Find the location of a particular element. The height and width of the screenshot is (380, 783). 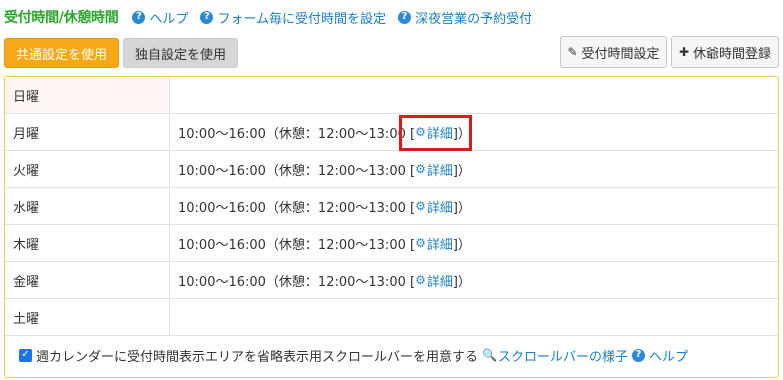

table-row: 木曜 10:00～16:00（休憩：12:00～13:00 [⚙ 詳細]） is located at coordinates (391, 243).